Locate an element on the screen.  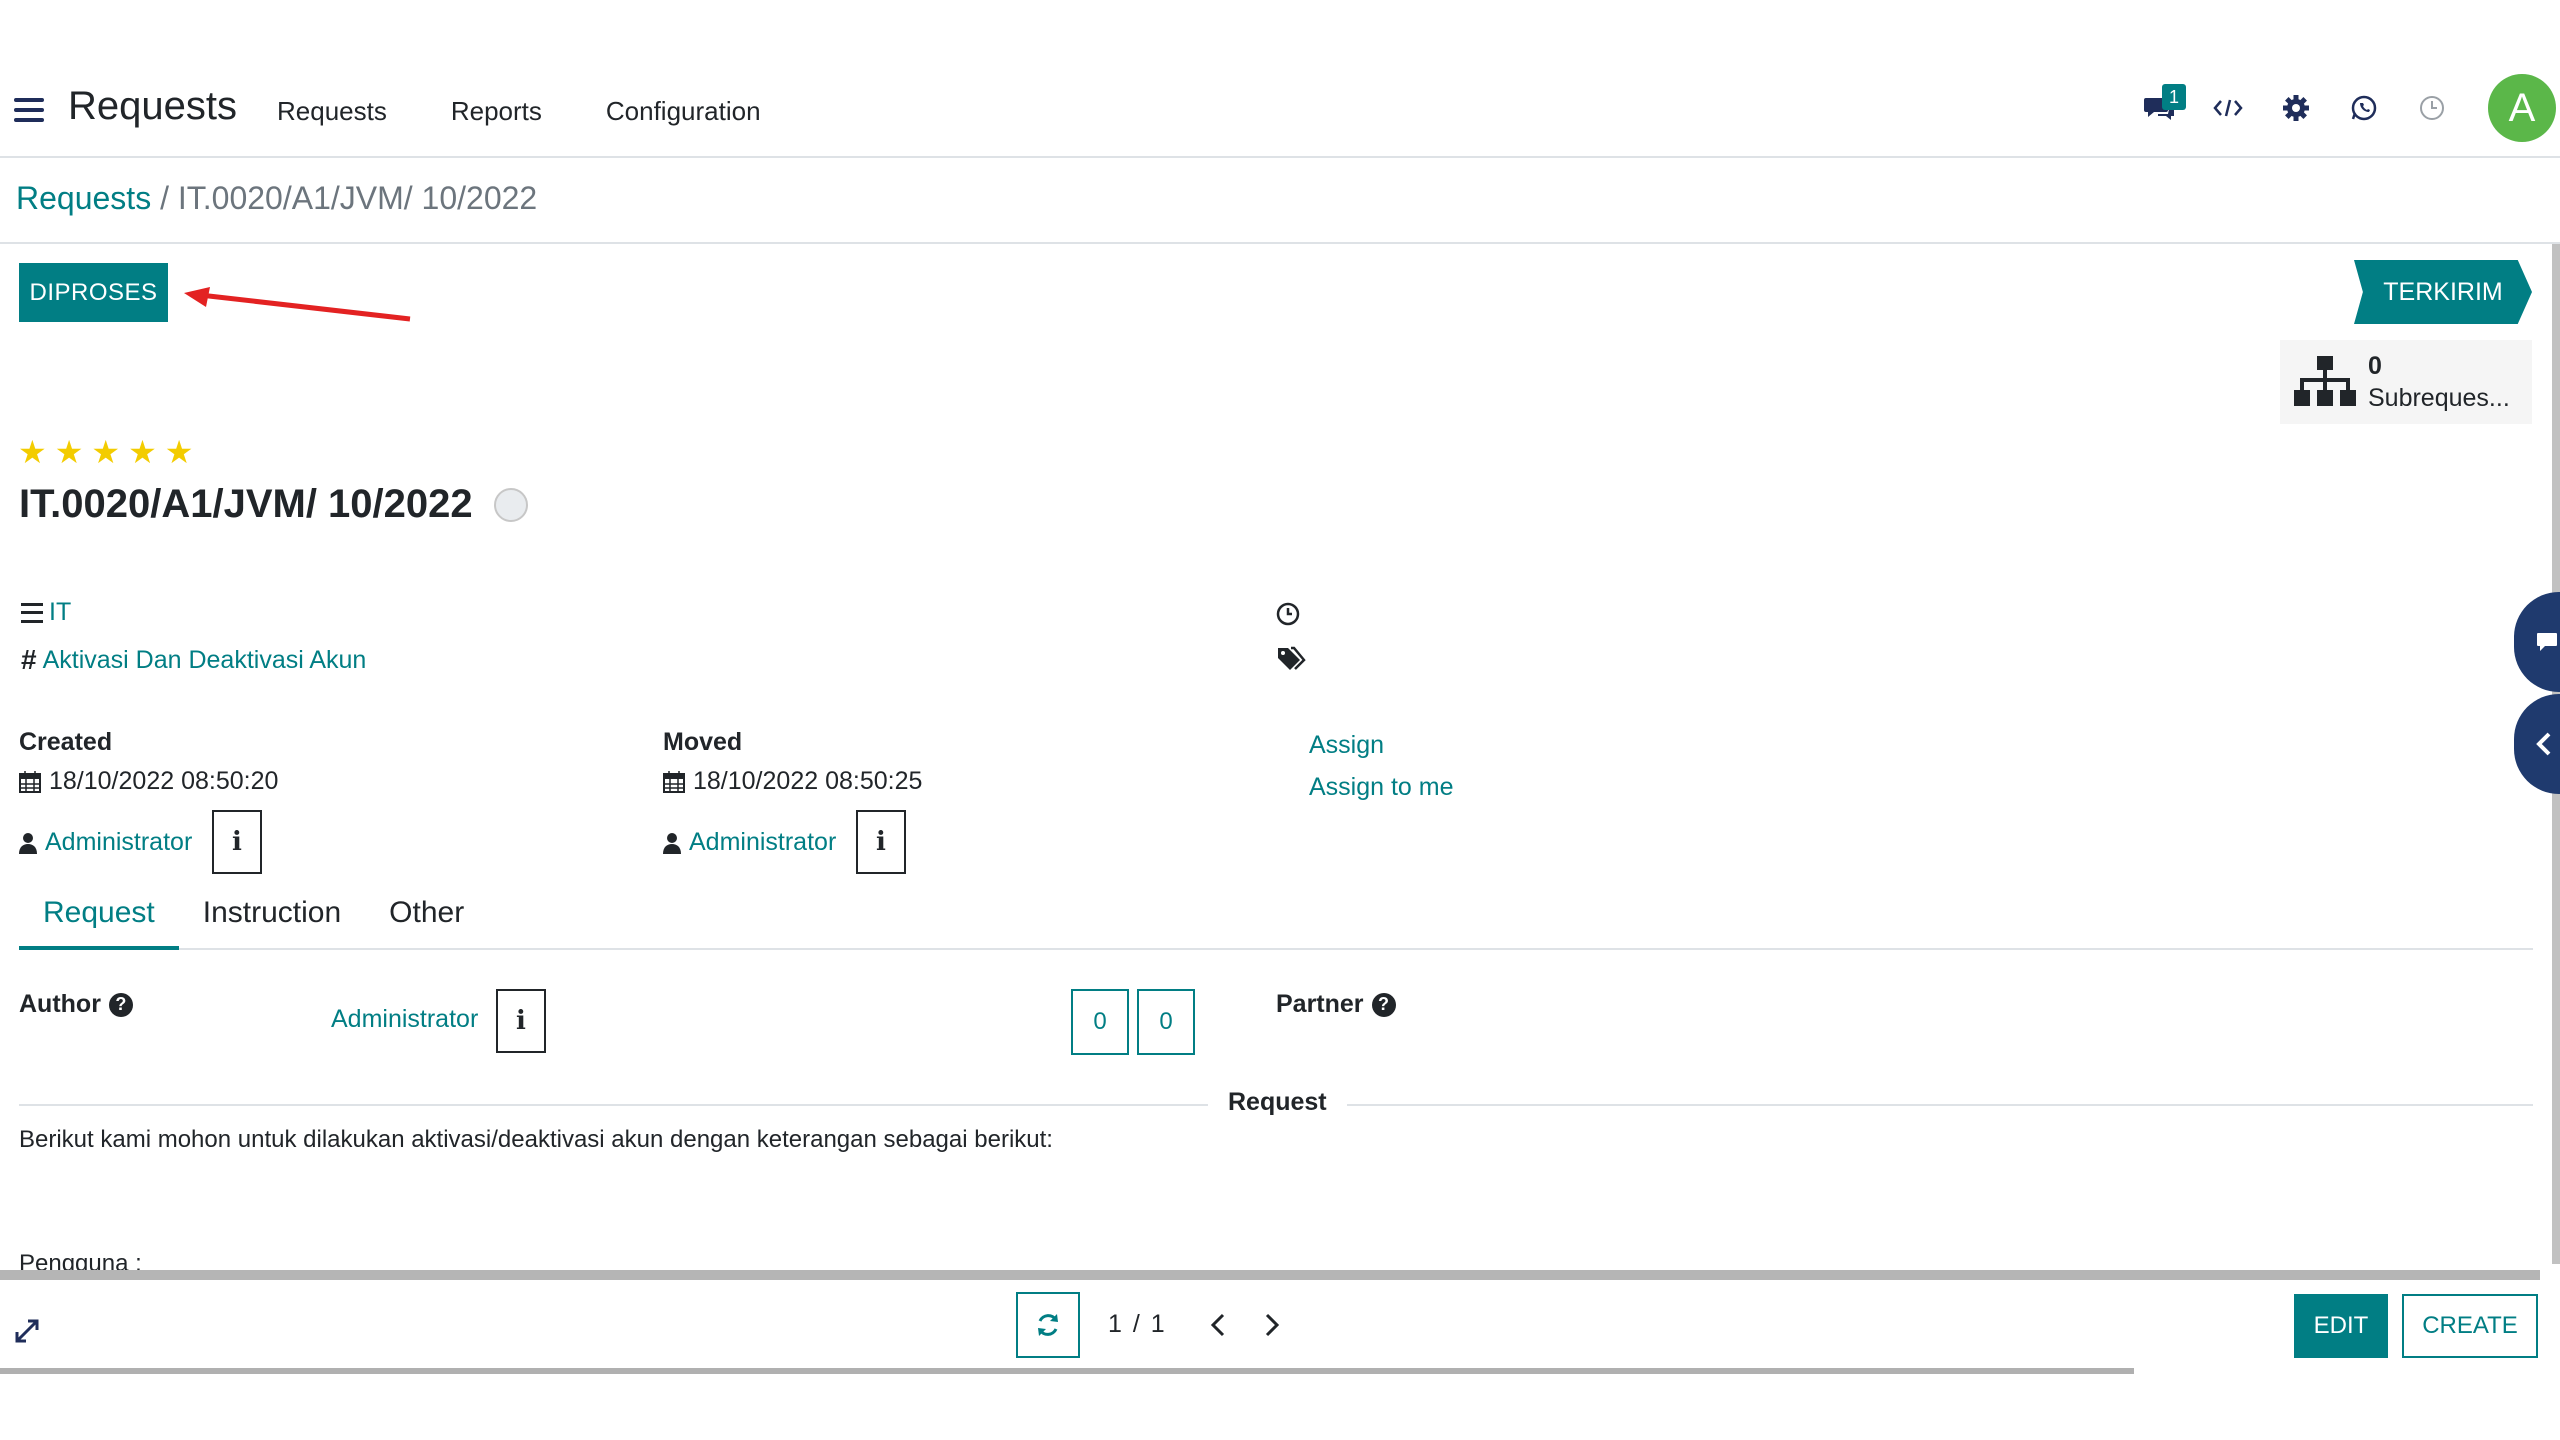
chat-bubble-icon is located at coordinates (2547, 642).